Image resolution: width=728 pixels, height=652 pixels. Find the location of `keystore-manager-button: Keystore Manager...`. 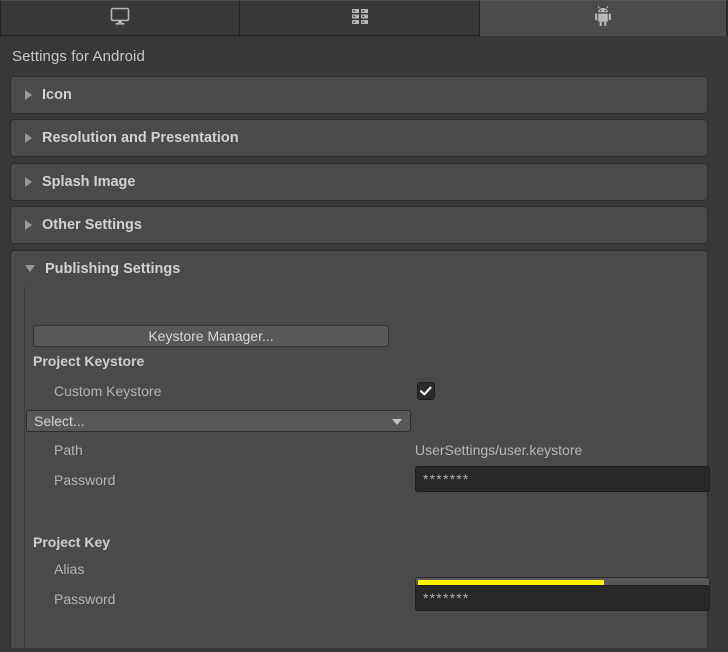

keystore-manager-button: Keystore Manager... is located at coordinates (211, 336).